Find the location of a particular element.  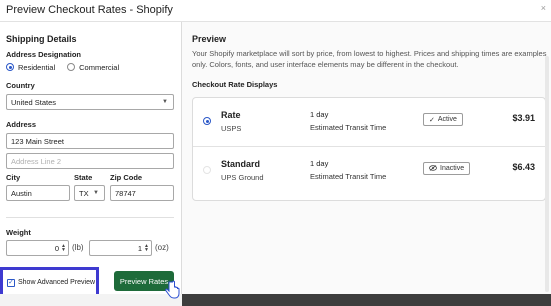

status-badge: ✓ Active is located at coordinates (443, 119).